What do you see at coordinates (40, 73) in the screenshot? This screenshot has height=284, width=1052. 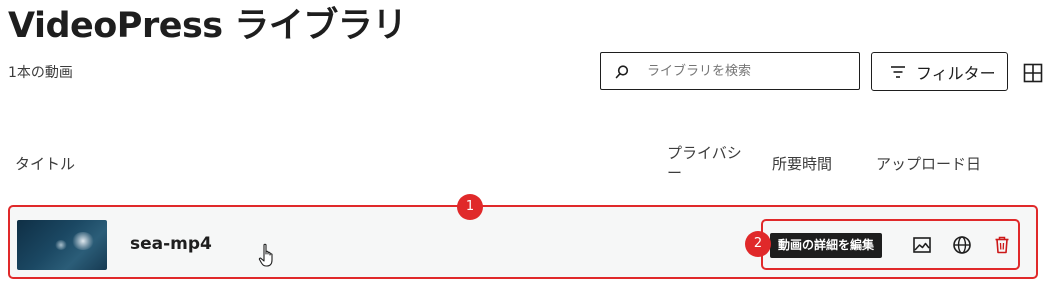 I see `video-count: 1本の動画` at bounding box center [40, 73].